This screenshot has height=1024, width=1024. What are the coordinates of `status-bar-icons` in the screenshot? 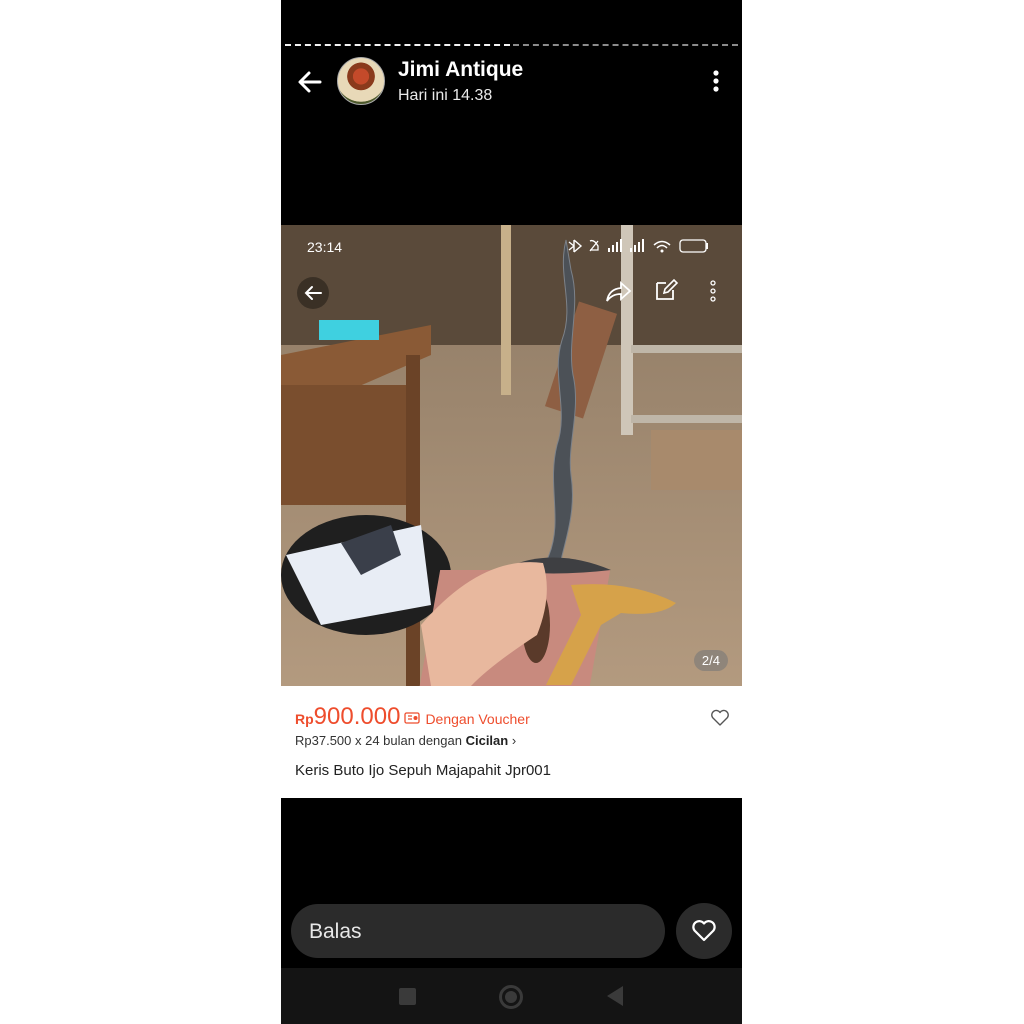 It's located at (638, 246).